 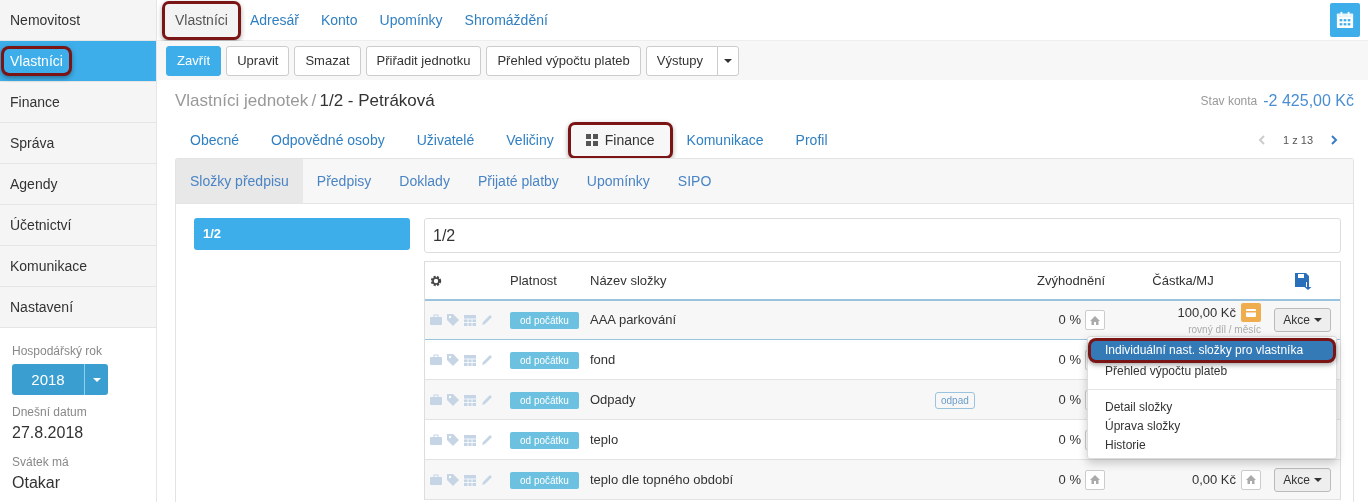 What do you see at coordinates (1071, 280) in the screenshot?
I see `column-header: Zvýhodnění` at bounding box center [1071, 280].